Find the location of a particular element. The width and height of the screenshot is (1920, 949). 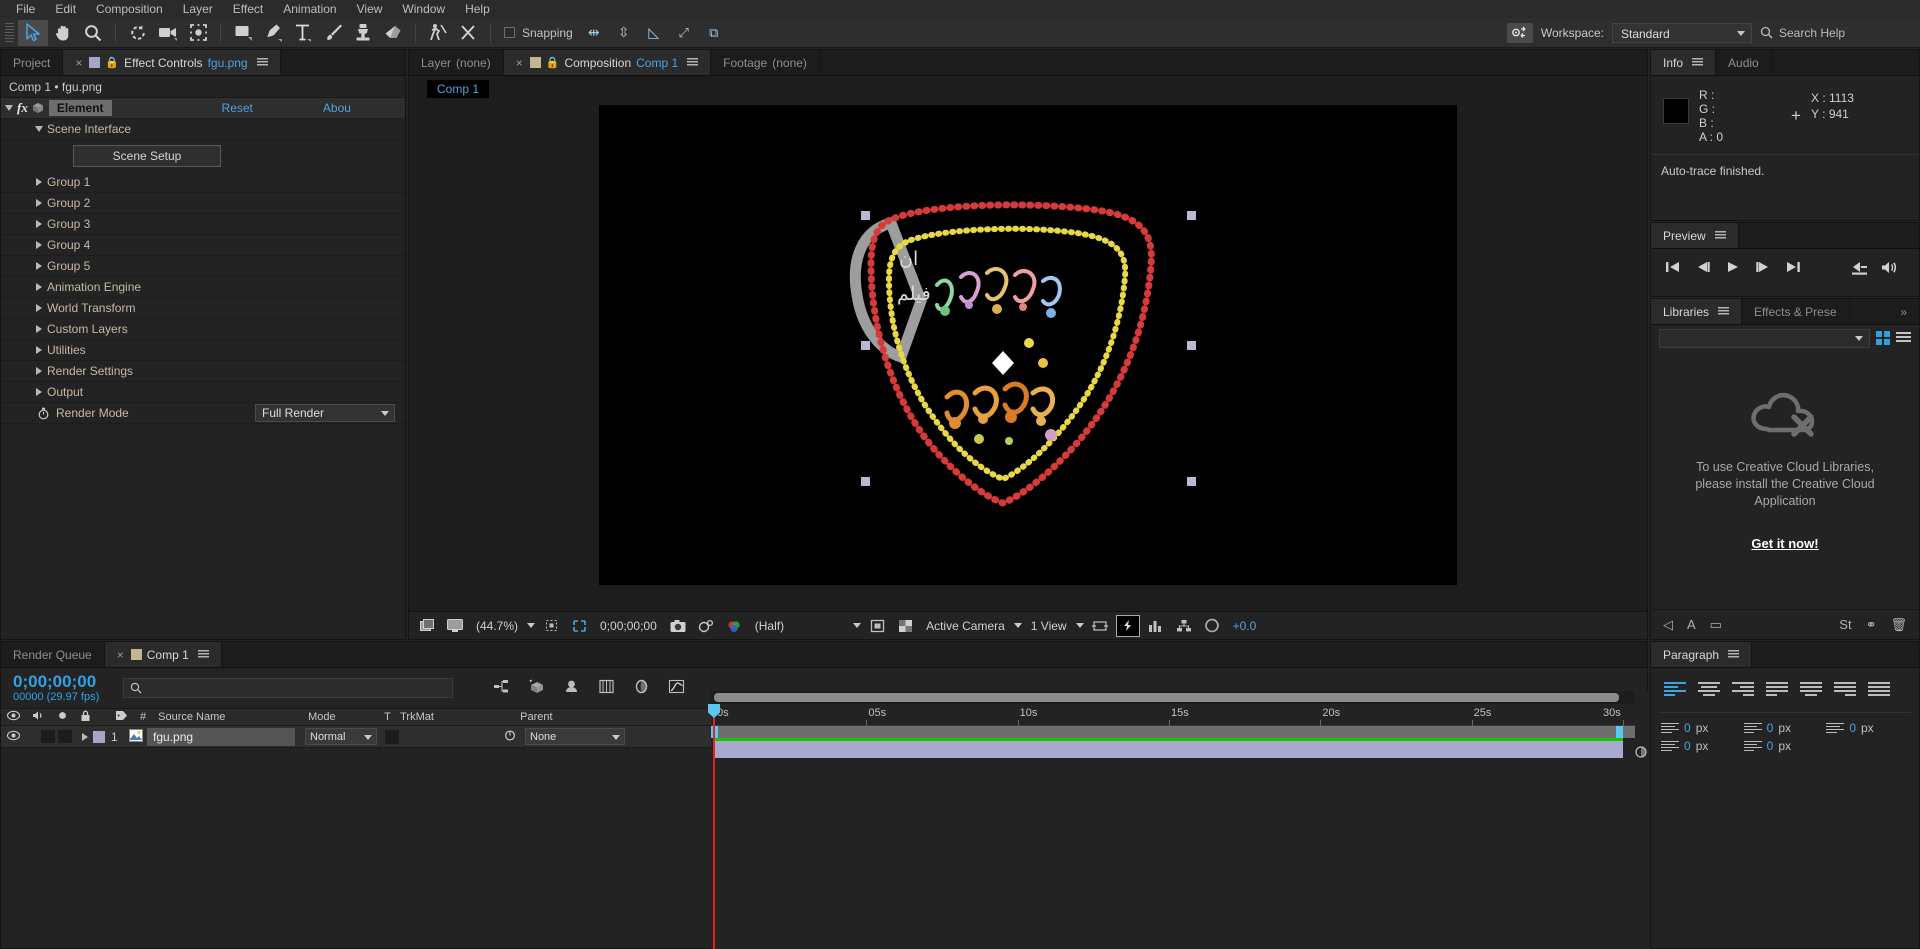

list-view-icon is located at coordinates (1903, 338).